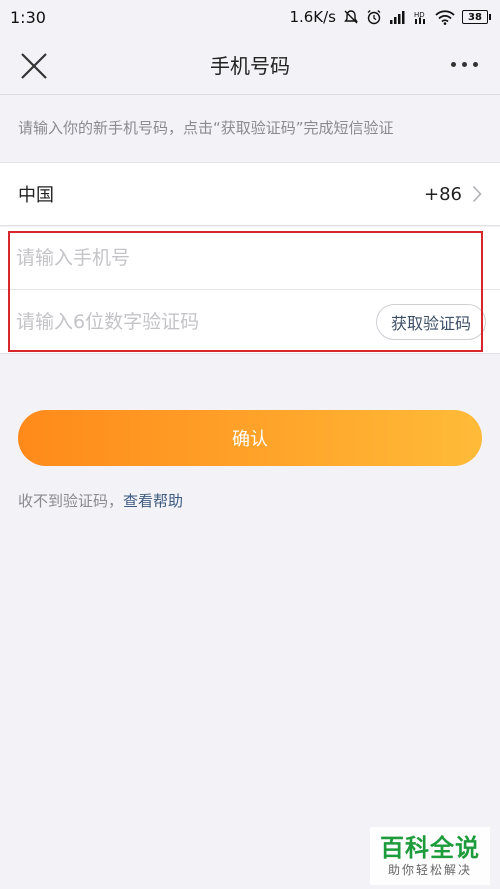  Describe the element at coordinates (464, 64) in the screenshot. I see `more-button` at that location.